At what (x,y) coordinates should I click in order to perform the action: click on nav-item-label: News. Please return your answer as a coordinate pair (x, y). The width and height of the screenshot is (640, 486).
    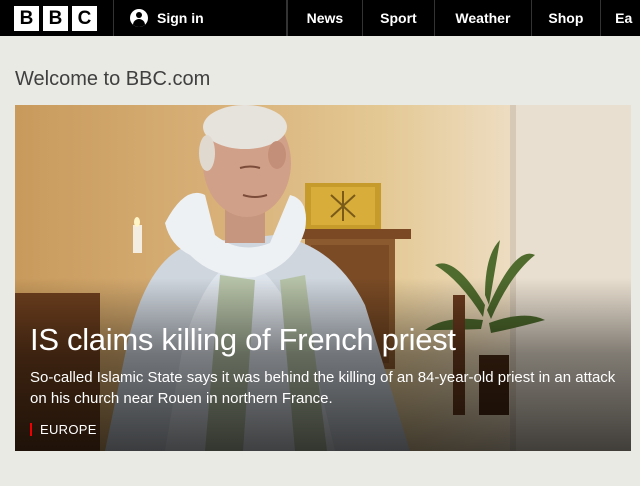
    Looking at the image, I should click on (325, 18).